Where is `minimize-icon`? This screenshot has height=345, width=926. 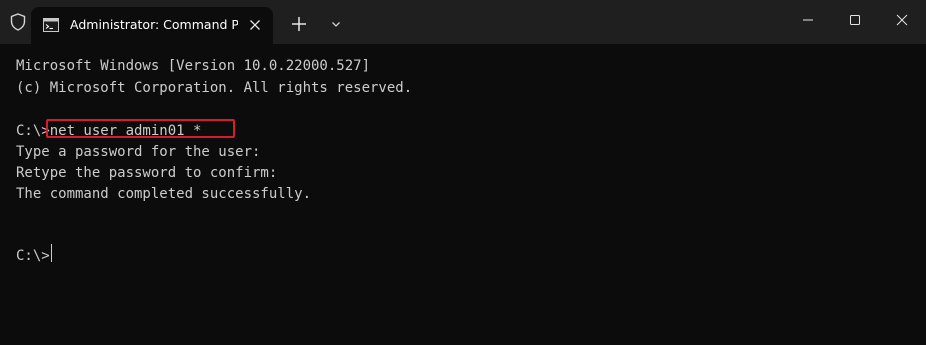
minimize-icon is located at coordinates (808, 20).